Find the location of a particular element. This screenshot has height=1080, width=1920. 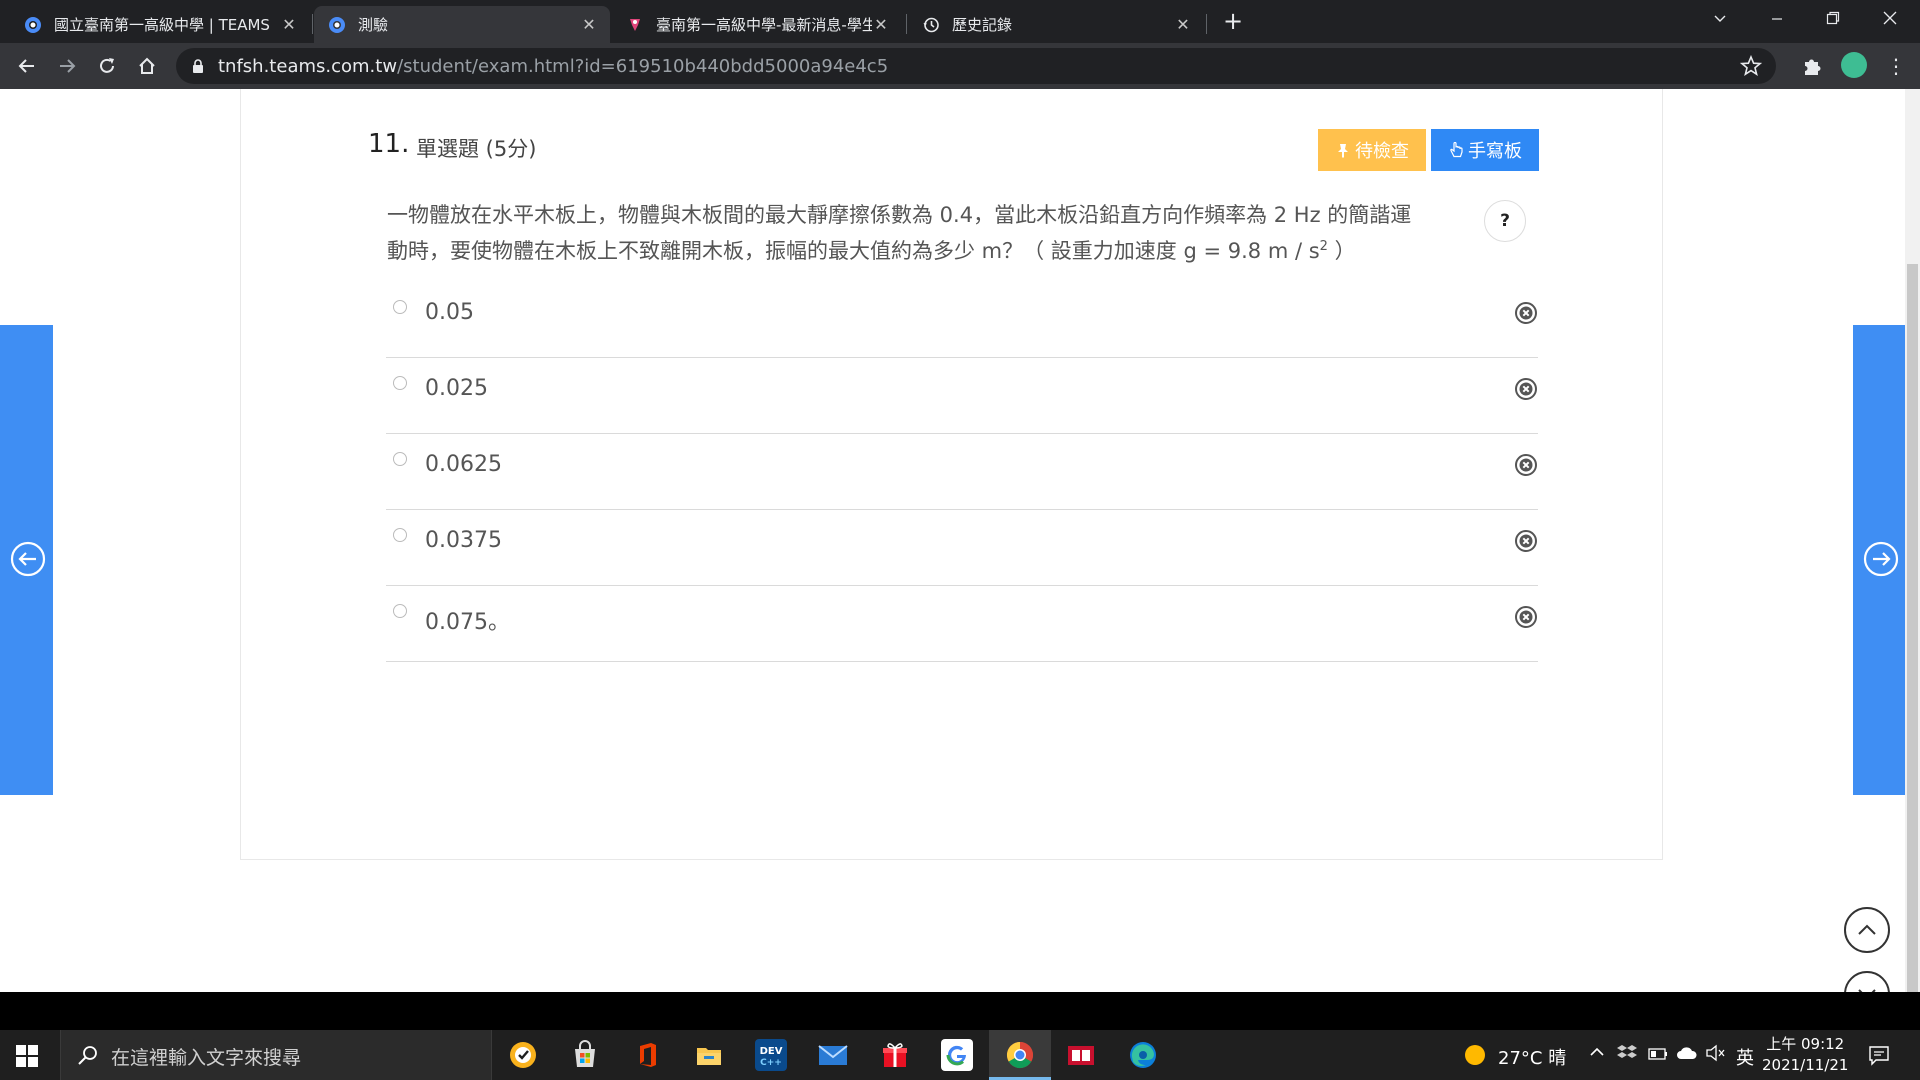

option-label: 0.025 is located at coordinates (456, 388).